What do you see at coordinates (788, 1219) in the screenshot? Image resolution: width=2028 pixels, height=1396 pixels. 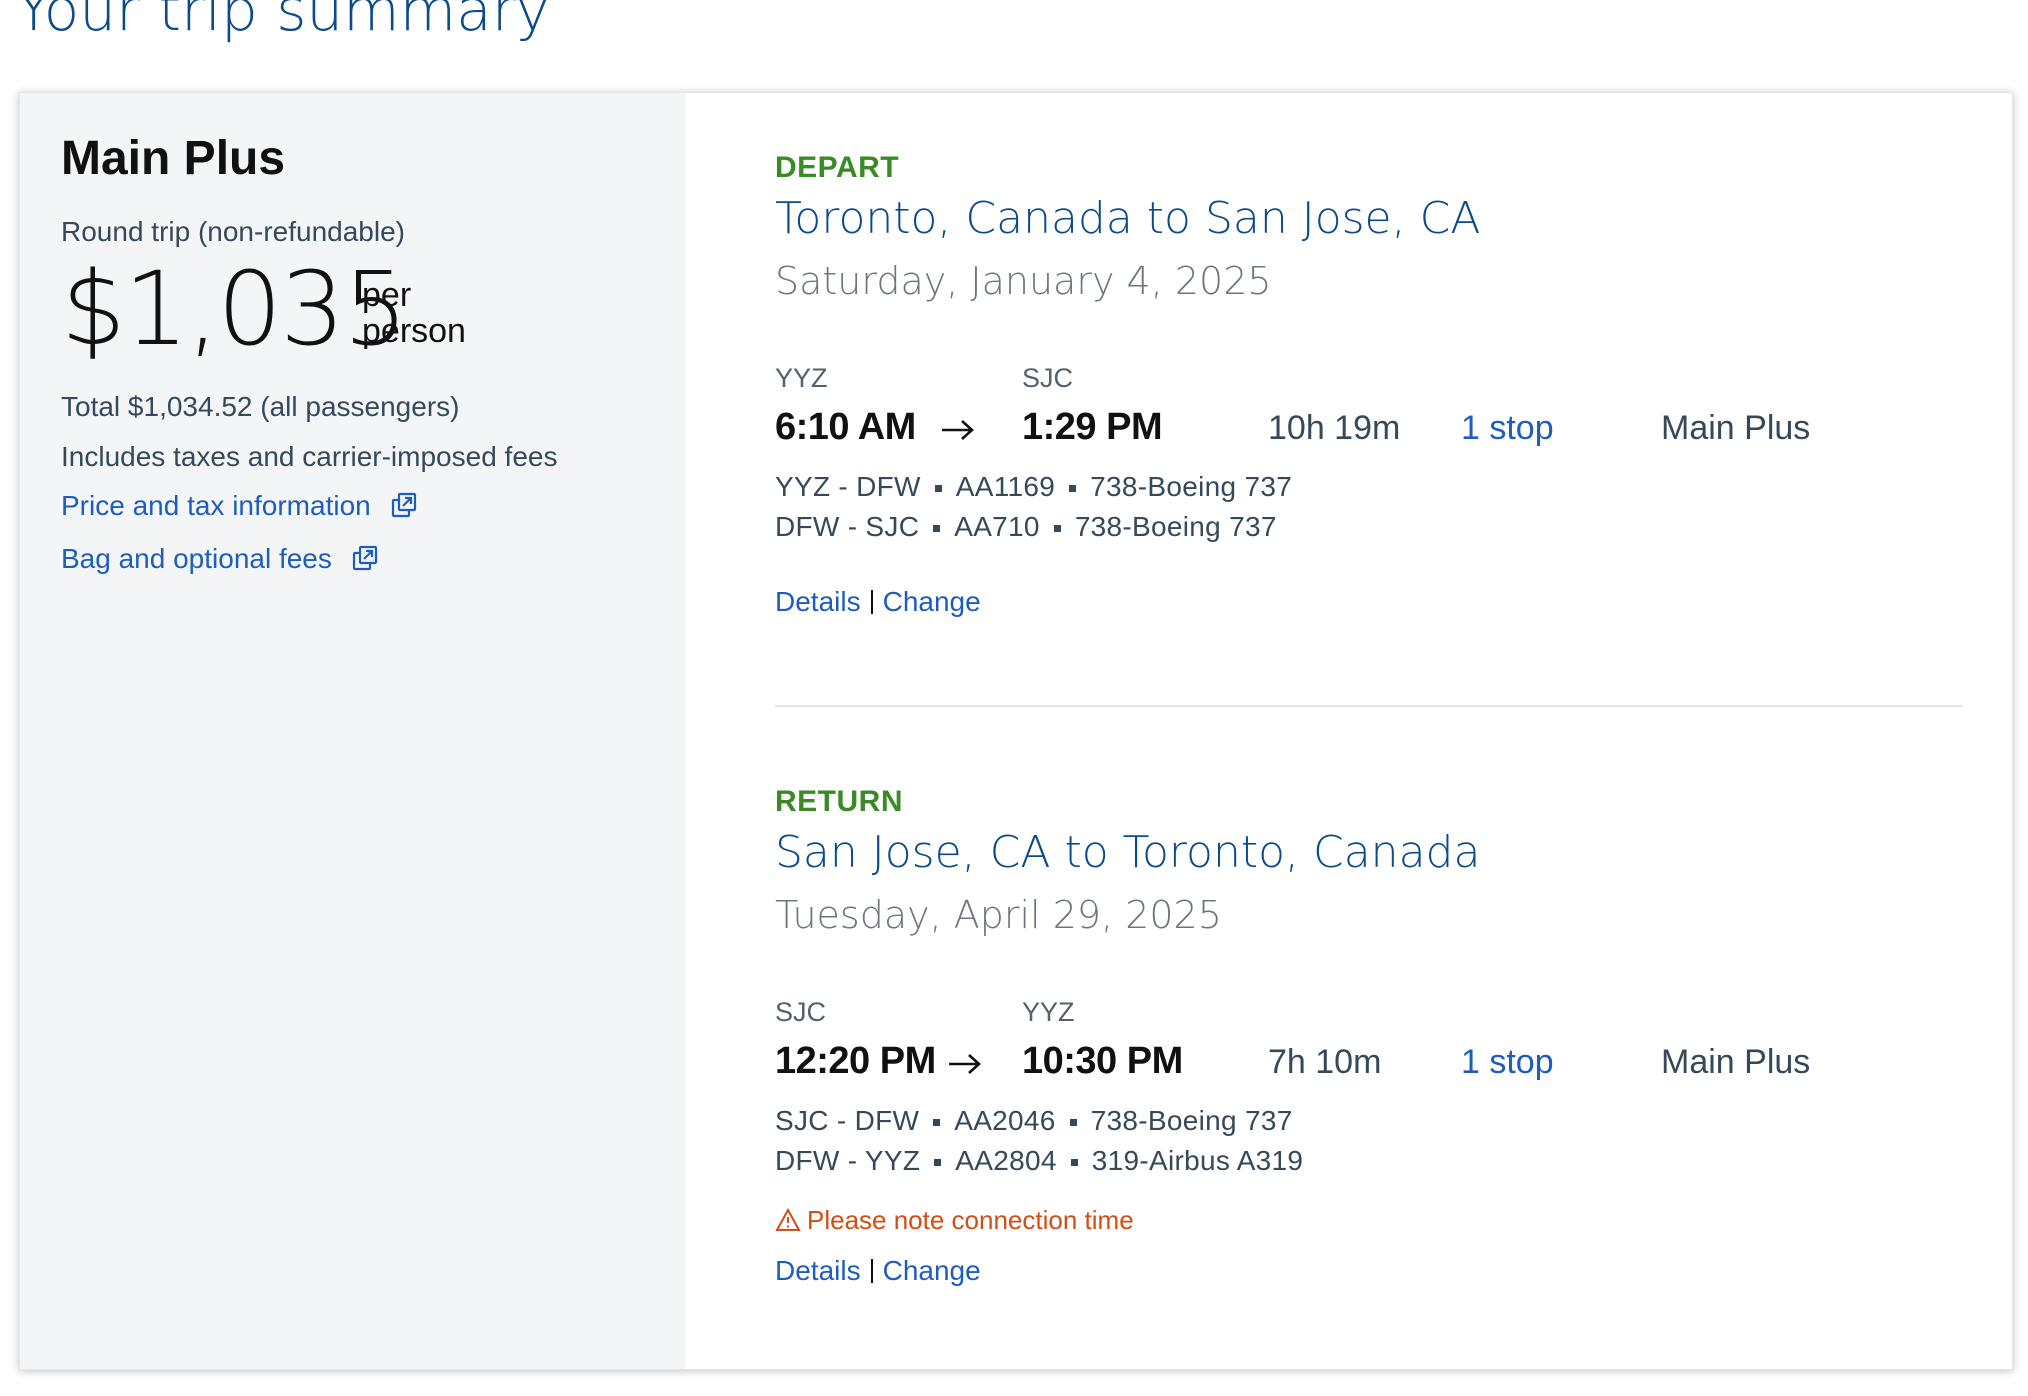 I see `warning-icon` at bounding box center [788, 1219].